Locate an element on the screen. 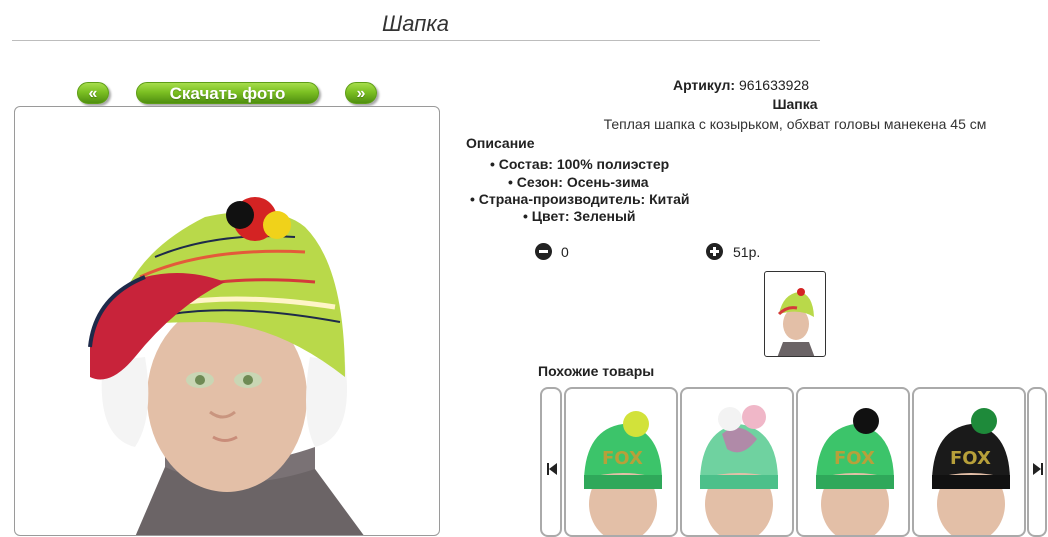  carousel-next-button is located at coordinates (1037, 462).